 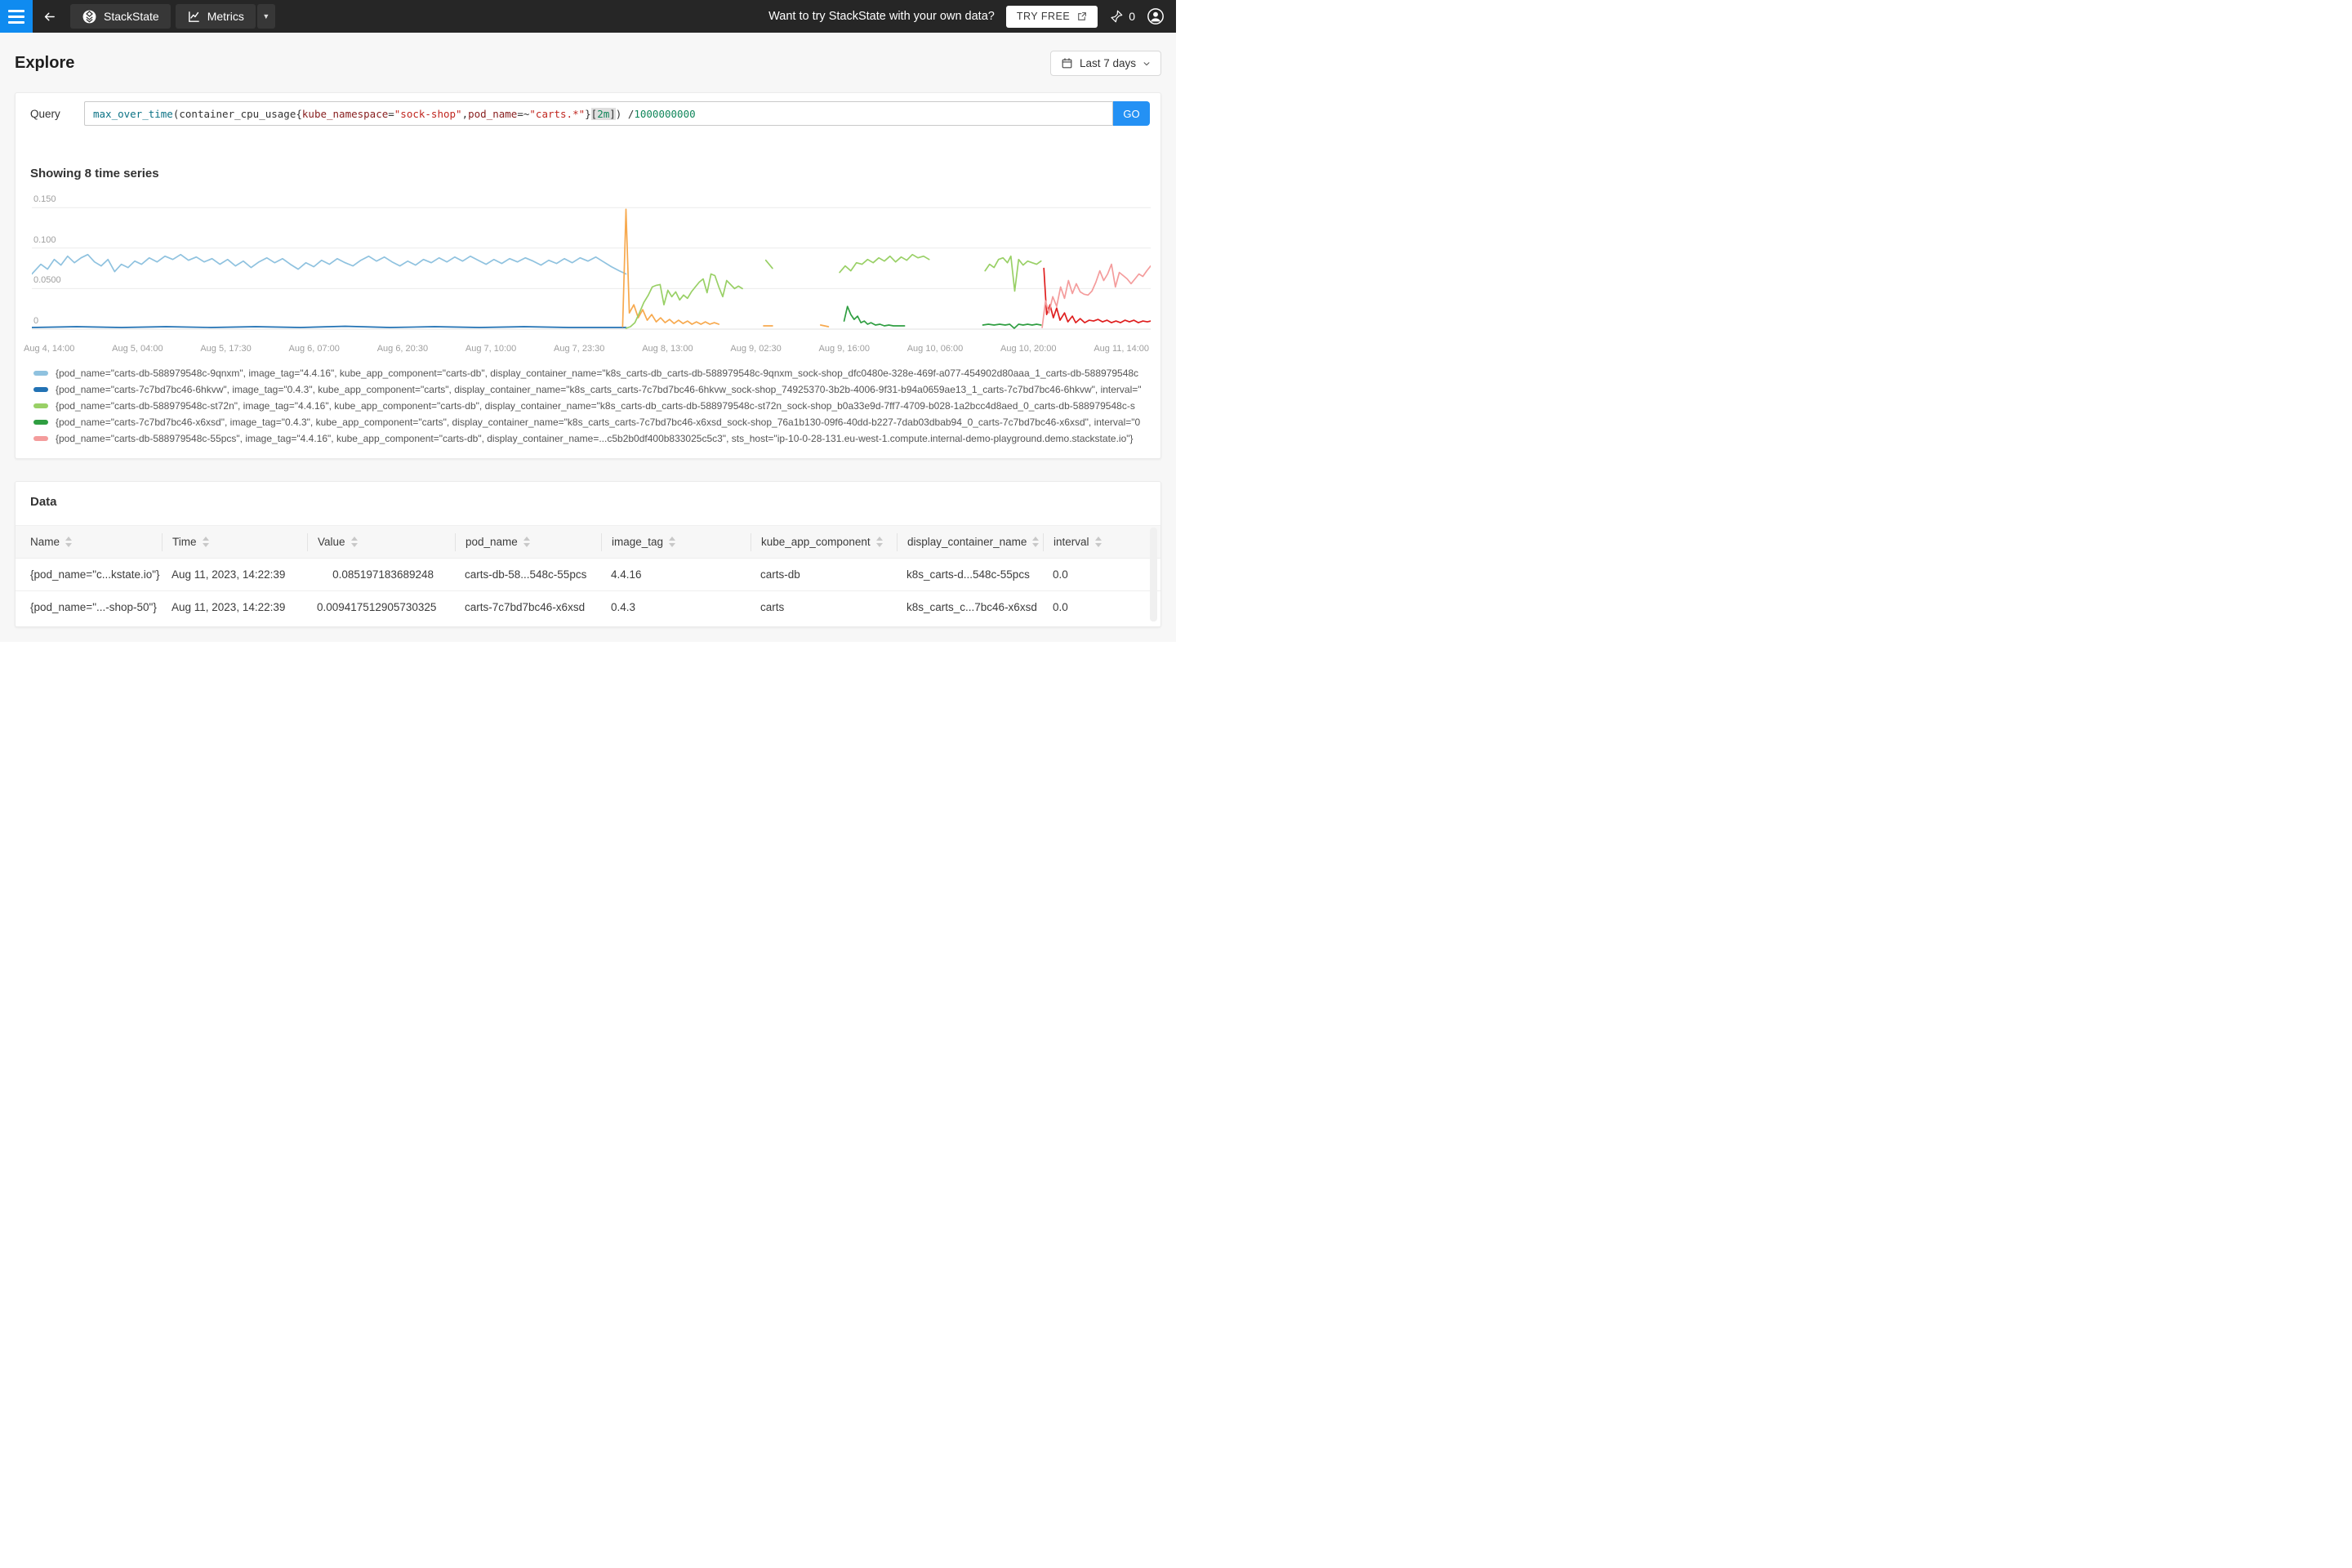 I want to click on query-token: kube_namespace, so click(x=345, y=113).